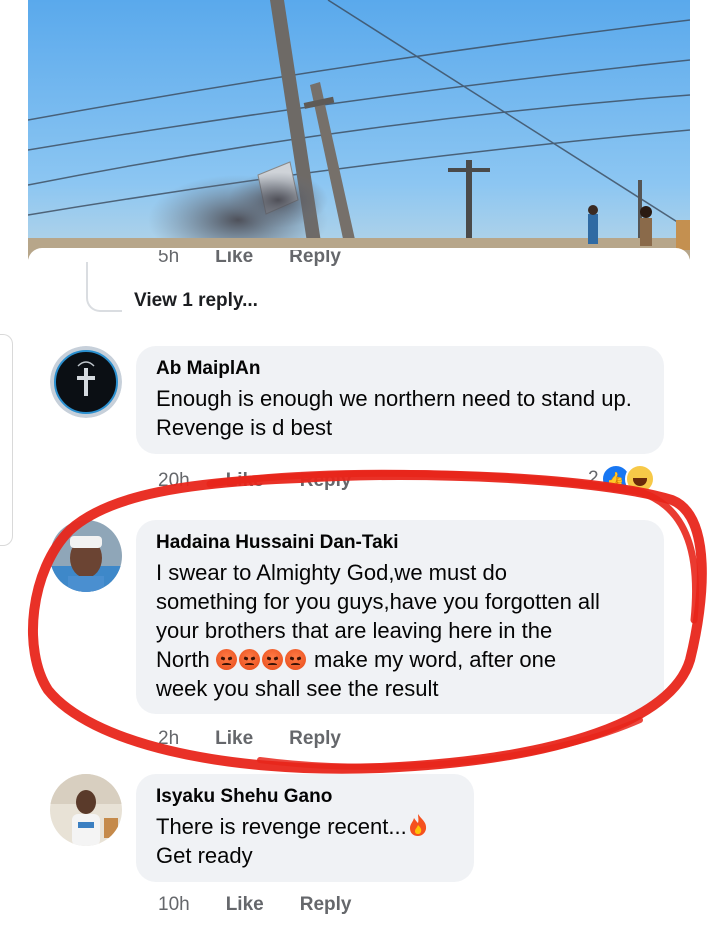  What do you see at coordinates (417, 825) in the screenshot?
I see `fire-icon` at bounding box center [417, 825].